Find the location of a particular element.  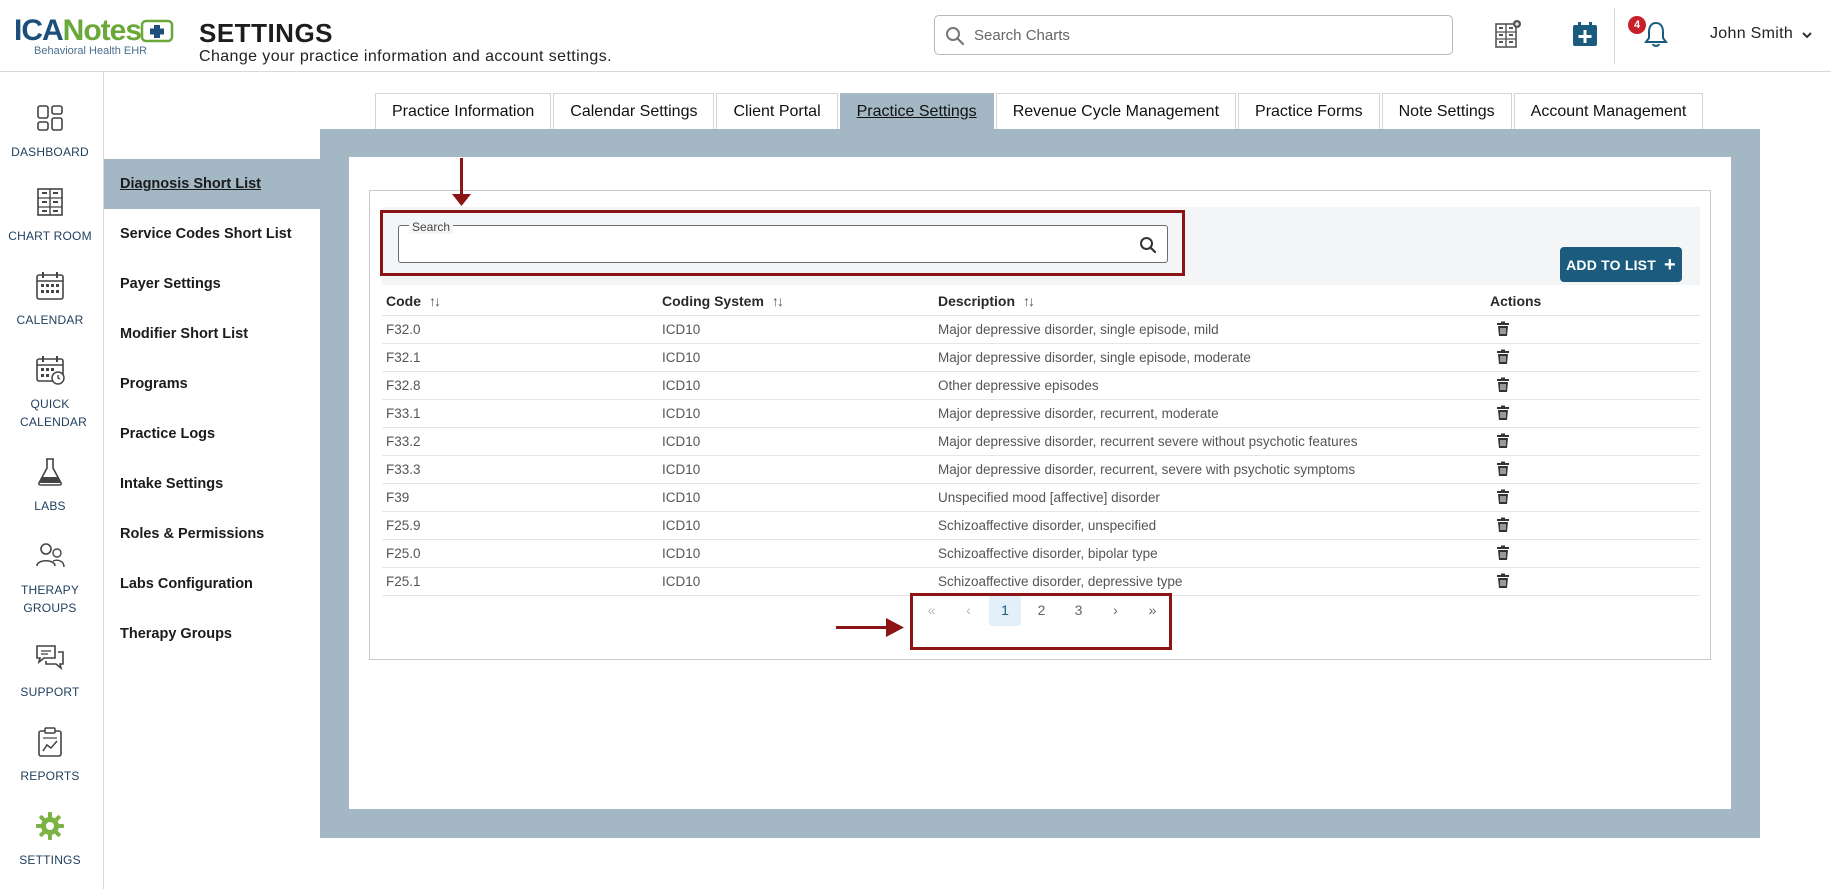

subnav-diagnosis-short-list: Diagnosis Short List is located at coordinates (212, 184).